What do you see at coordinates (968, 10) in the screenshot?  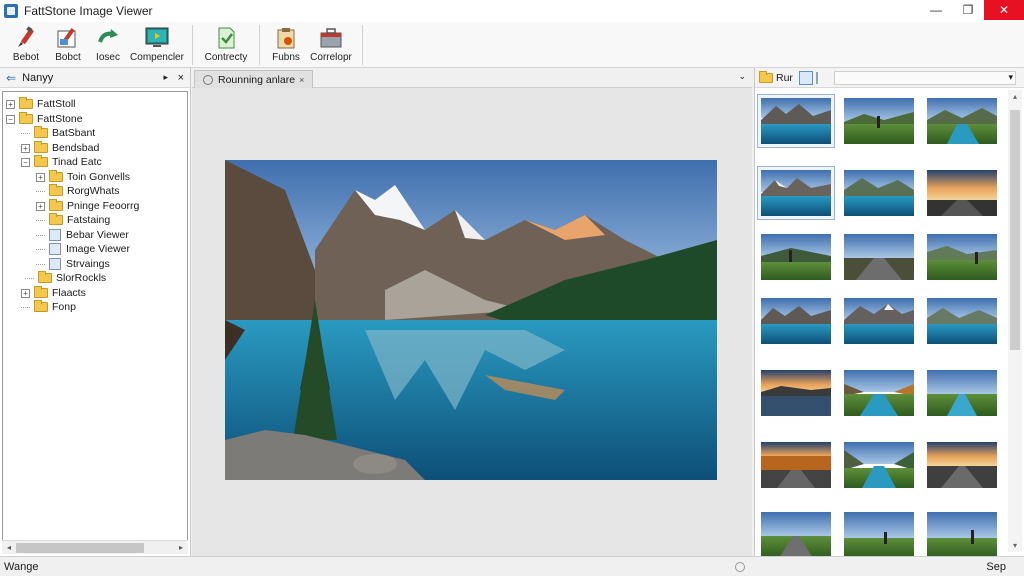 I see `maximize-button: ❐` at bounding box center [968, 10].